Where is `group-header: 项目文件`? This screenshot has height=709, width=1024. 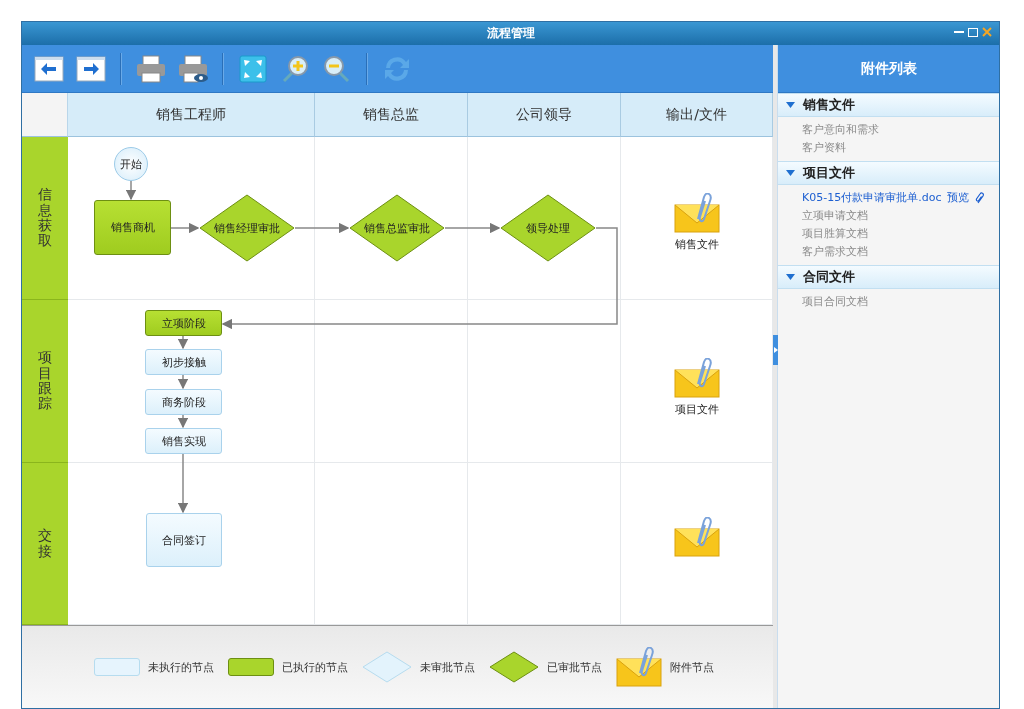
group-header: 项目文件 is located at coordinates (888, 173).